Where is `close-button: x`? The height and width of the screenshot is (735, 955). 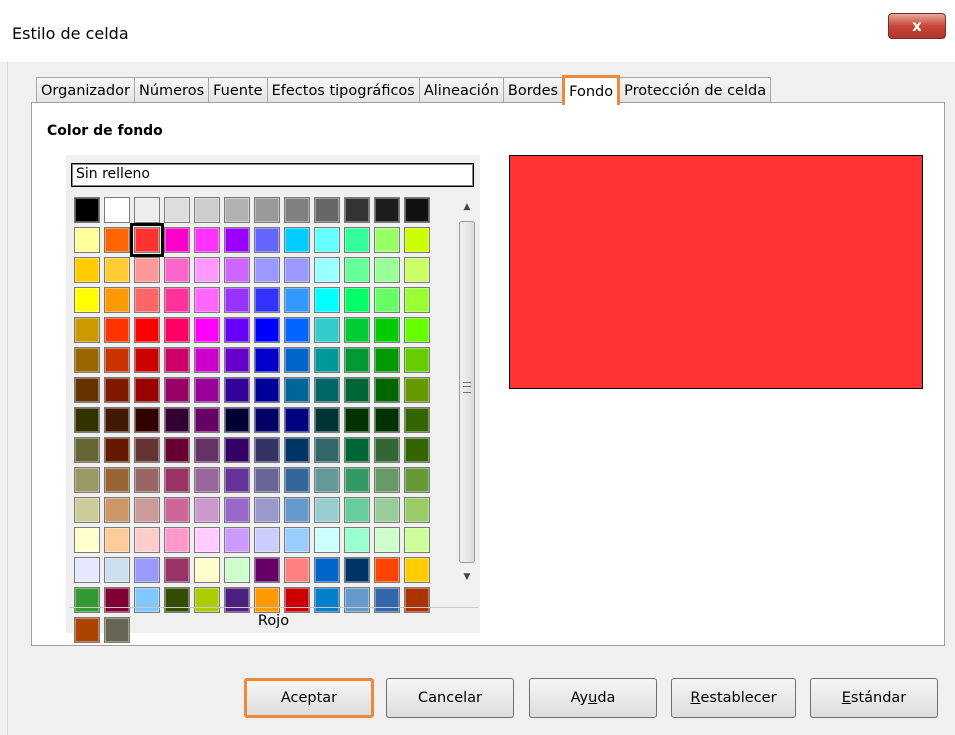
close-button: x is located at coordinates (917, 26).